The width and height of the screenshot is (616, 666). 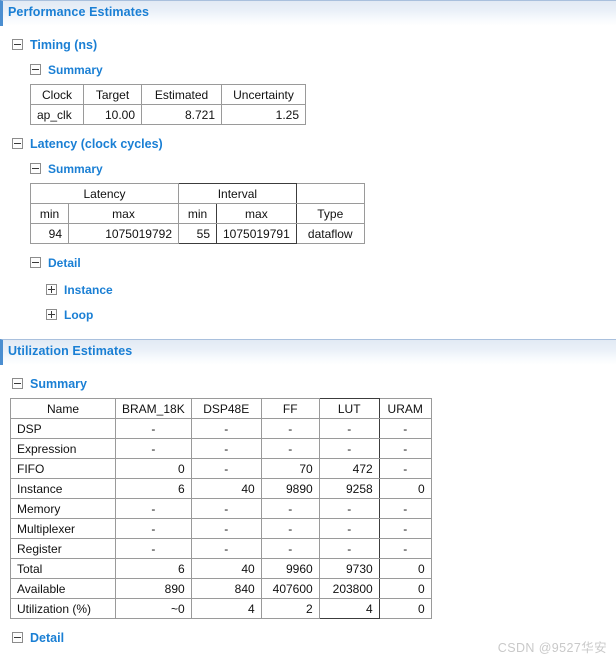 What do you see at coordinates (112, 114) in the screenshot?
I see `cell-target: 10.00` at bounding box center [112, 114].